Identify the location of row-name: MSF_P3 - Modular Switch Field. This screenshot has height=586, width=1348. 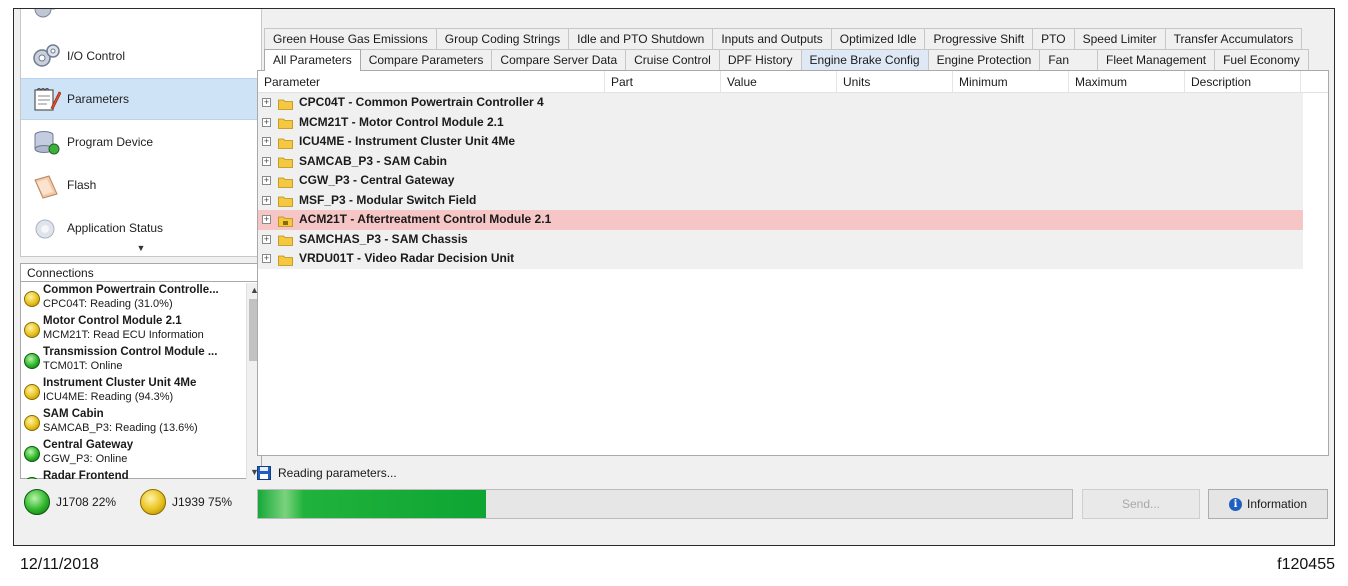
(388, 199).